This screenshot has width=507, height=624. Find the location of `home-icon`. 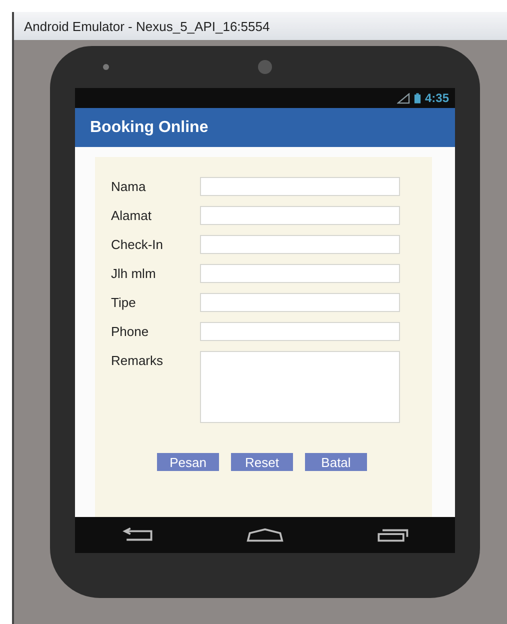

home-icon is located at coordinates (265, 535).